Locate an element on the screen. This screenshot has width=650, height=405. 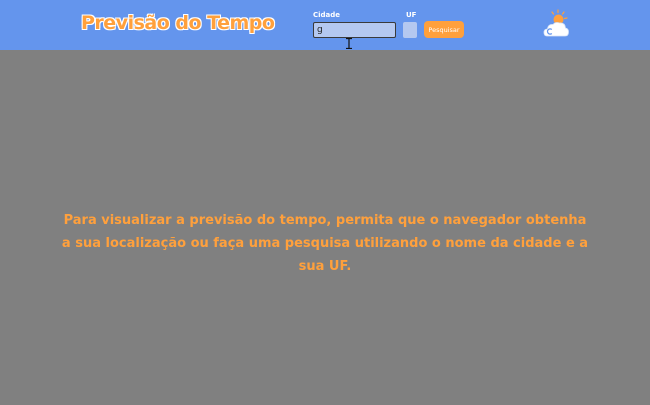
city-input is located at coordinates (354, 30).